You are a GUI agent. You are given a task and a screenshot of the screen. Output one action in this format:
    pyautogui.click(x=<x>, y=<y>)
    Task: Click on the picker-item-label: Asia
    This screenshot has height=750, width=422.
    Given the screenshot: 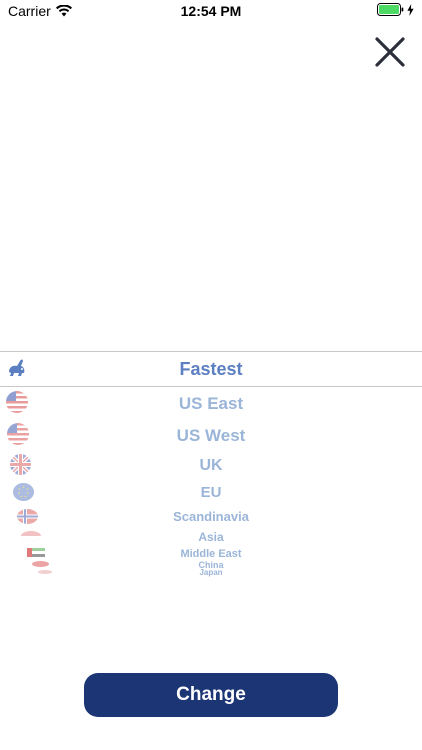 What is the action you would take?
    pyautogui.click(x=211, y=537)
    